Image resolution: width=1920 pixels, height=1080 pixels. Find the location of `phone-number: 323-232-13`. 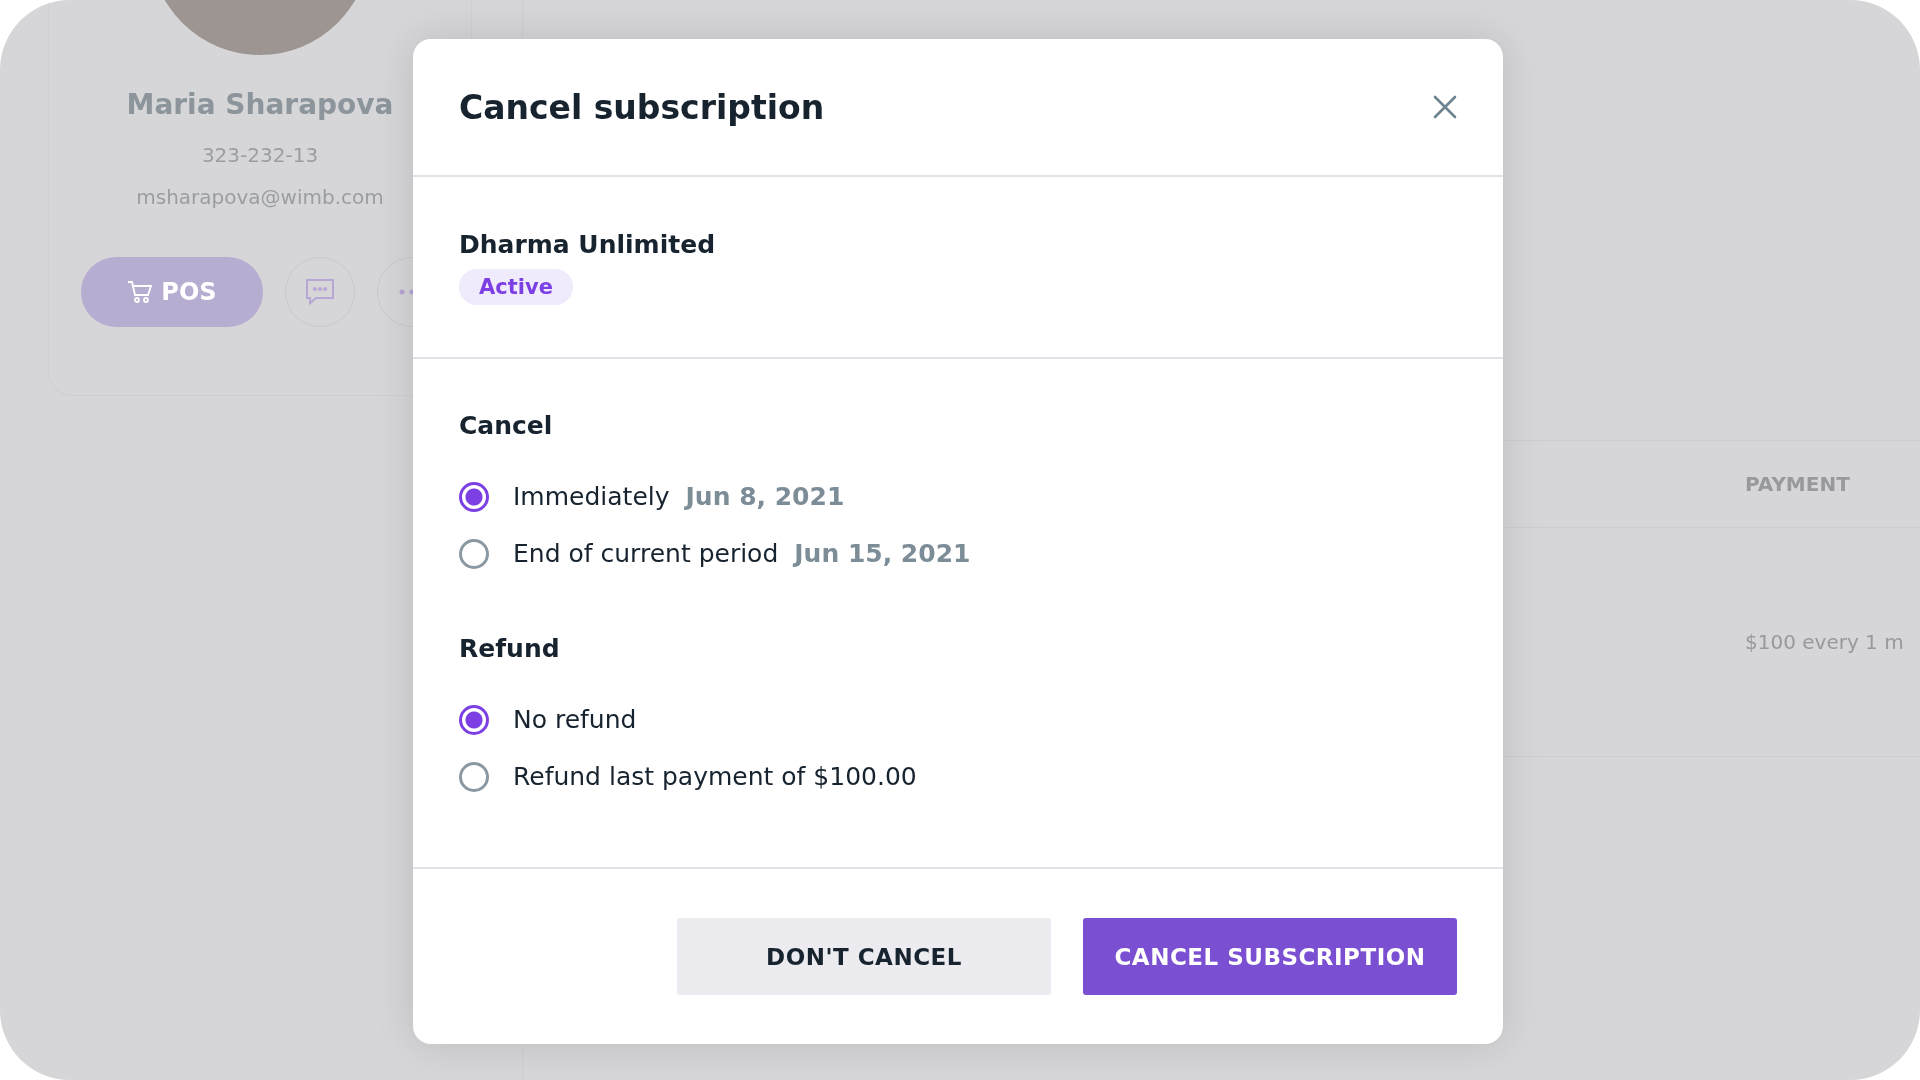

phone-number: 323-232-13 is located at coordinates (260, 155).